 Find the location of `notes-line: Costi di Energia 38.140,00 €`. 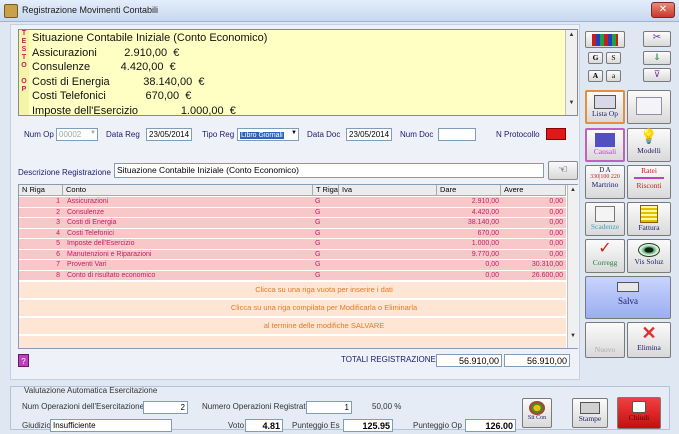

notes-line: Costi di Energia 38.140,00 € is located at coordinates (118, 81).